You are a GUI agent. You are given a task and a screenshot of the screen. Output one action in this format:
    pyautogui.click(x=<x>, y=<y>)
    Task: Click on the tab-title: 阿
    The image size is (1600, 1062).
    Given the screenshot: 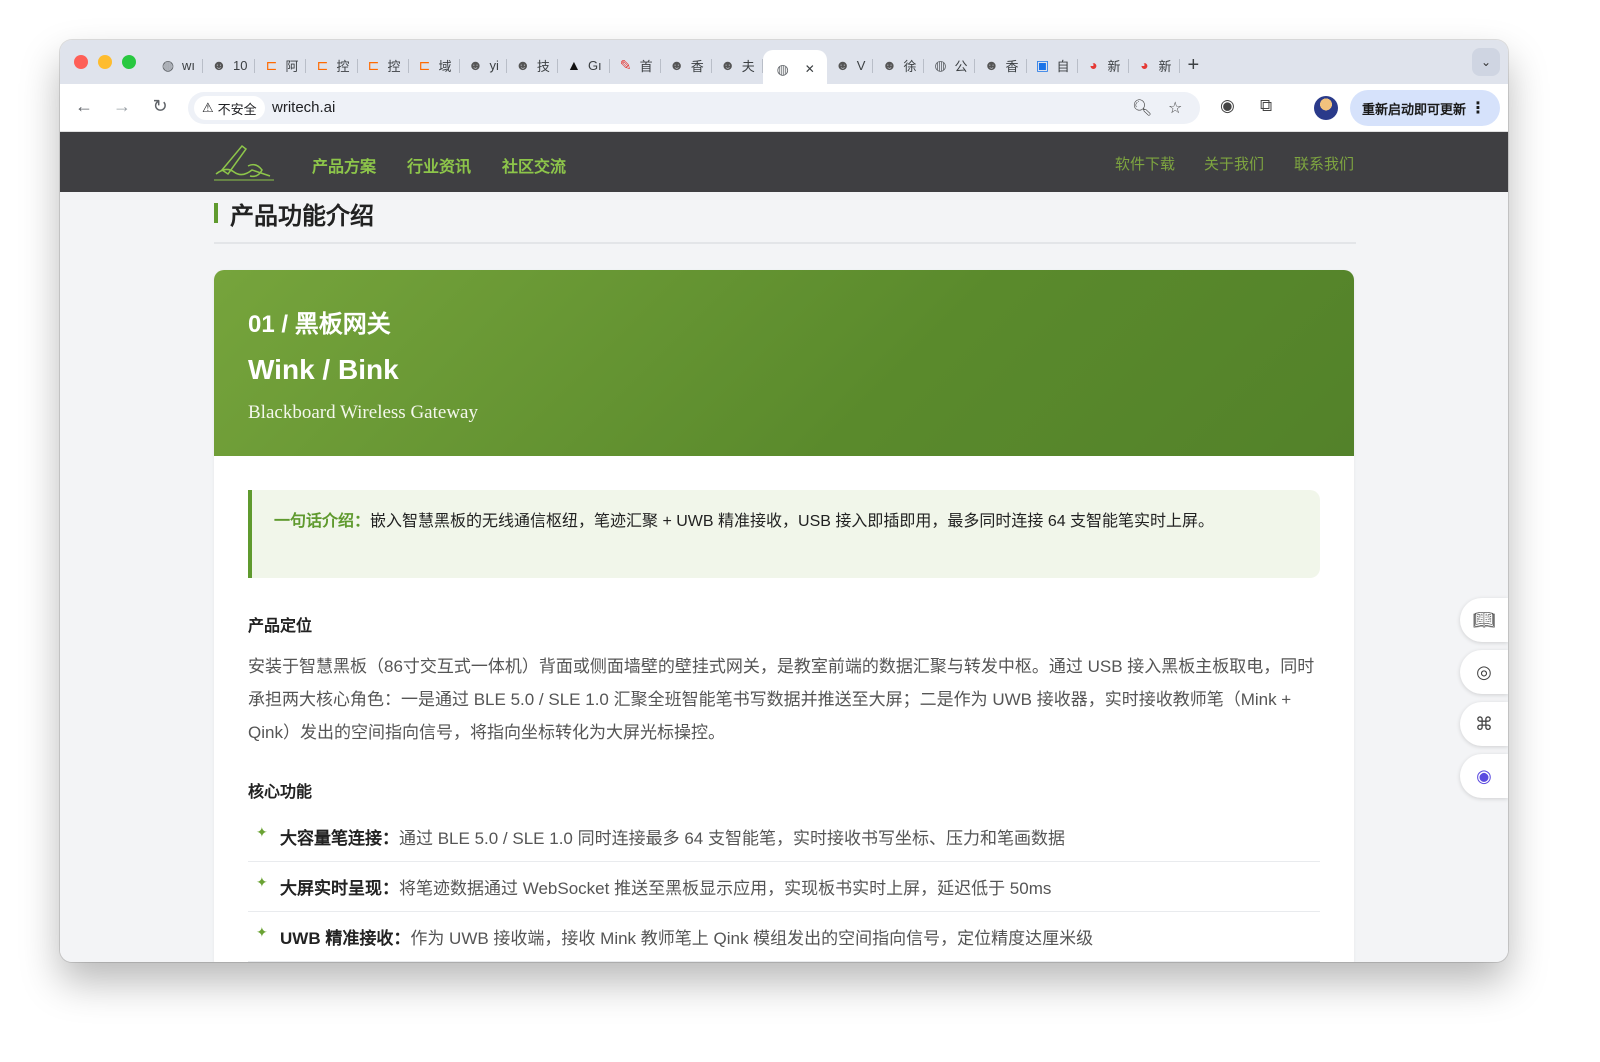 What is the action you would take?
    pyautogui.click(x=292, y=66)
    